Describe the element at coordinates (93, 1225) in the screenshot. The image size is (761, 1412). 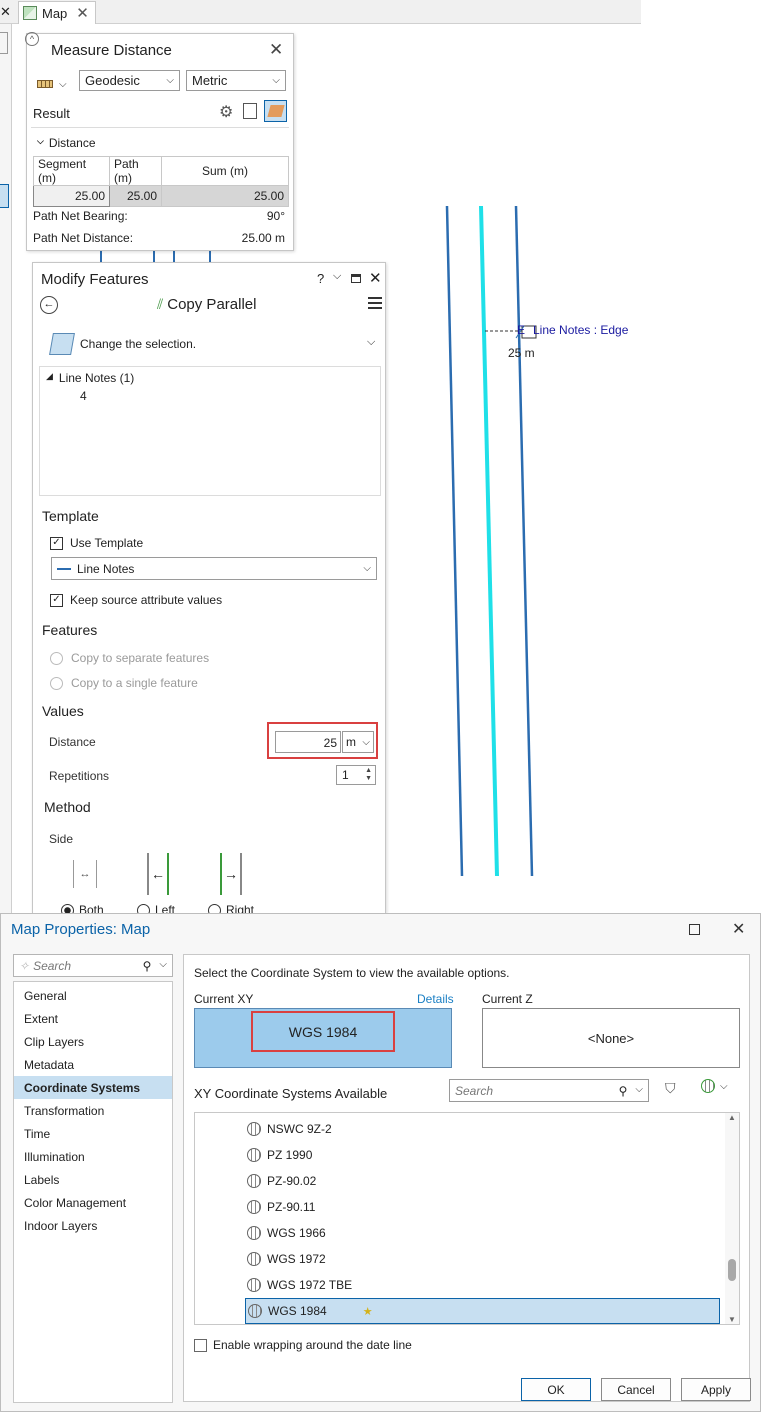
I see `nav-indoor-layers: Indoor Layers` at that location.